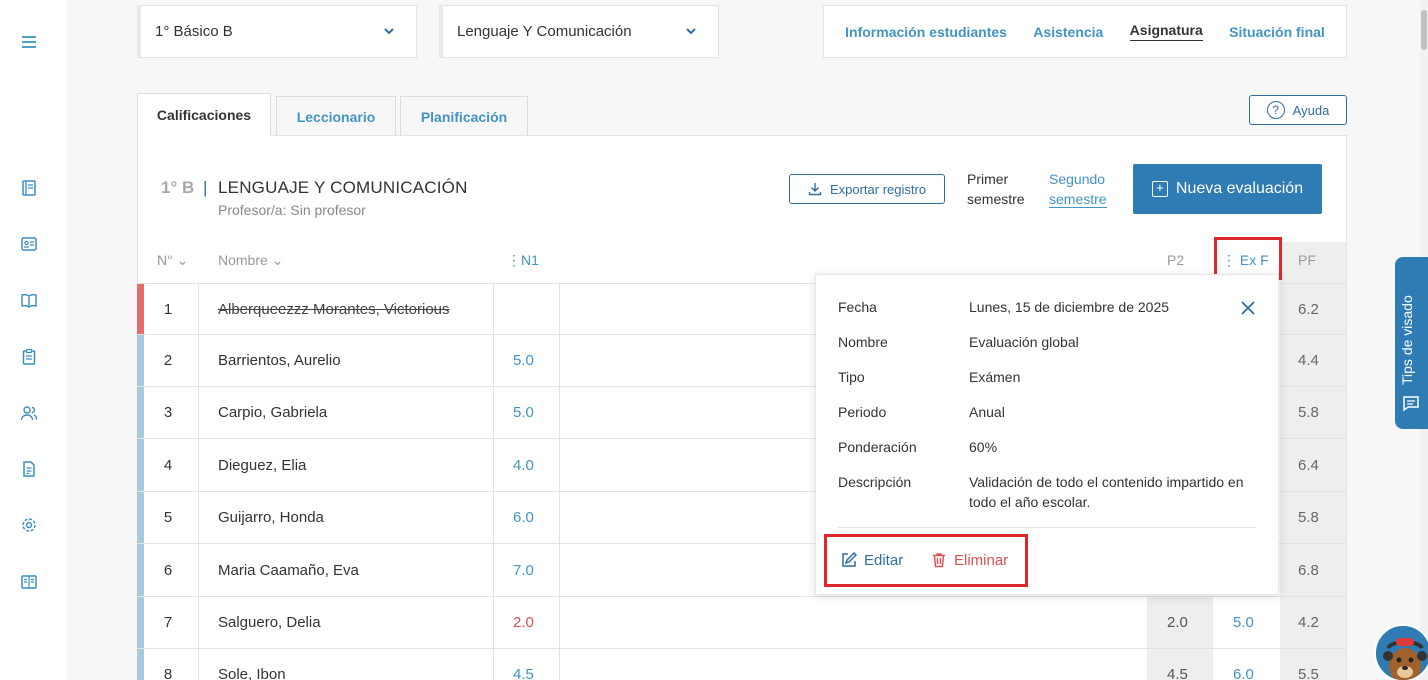 This screenshot has height=680, width=1428. What do you see at coordinates (851, 377) in the screenshot?
I see `popover-type-label: Tipo` at bounding box center [851, 377].